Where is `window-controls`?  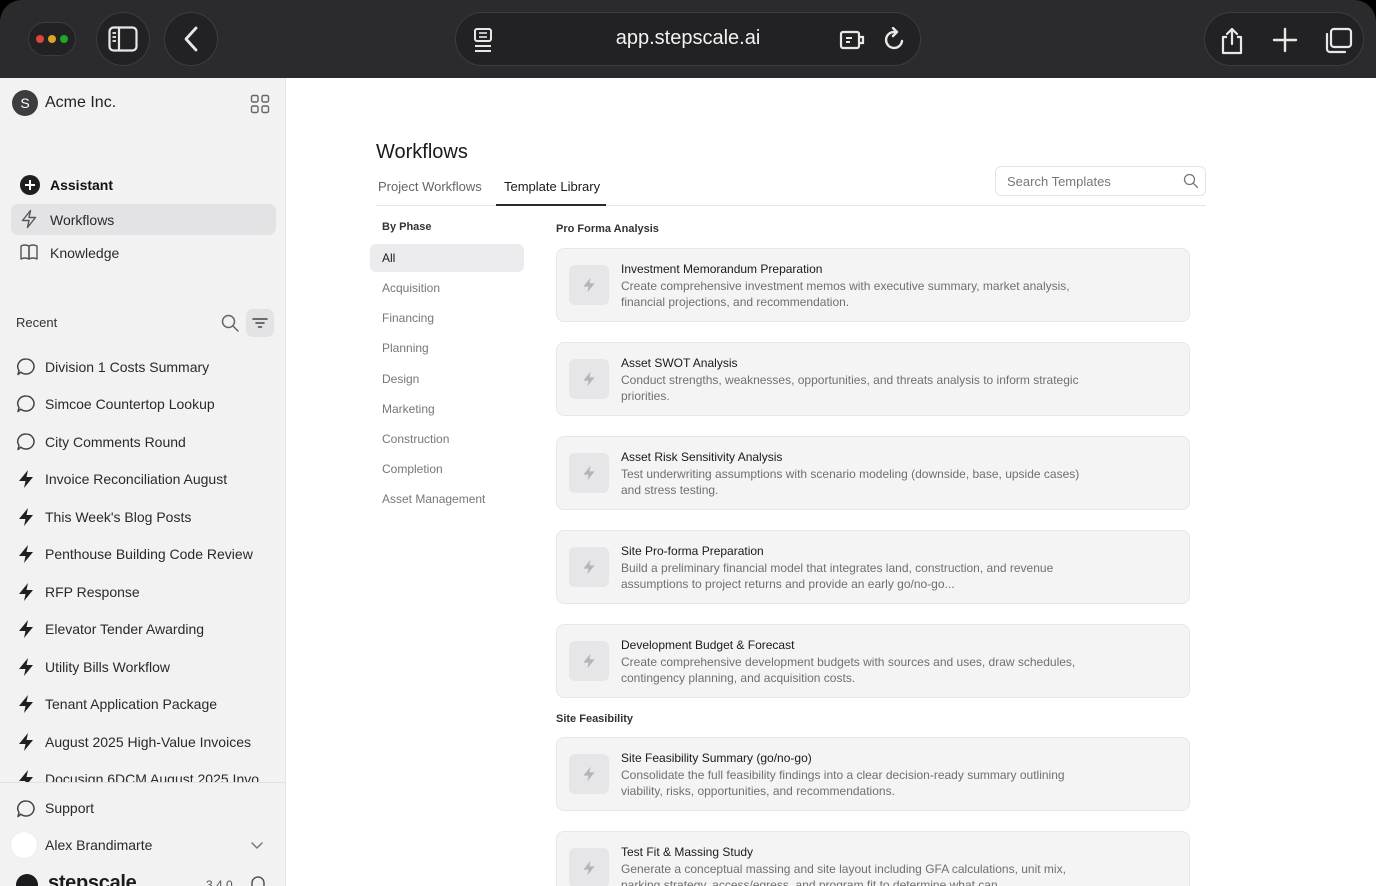 window-controls is located at coordinates (52, 39).